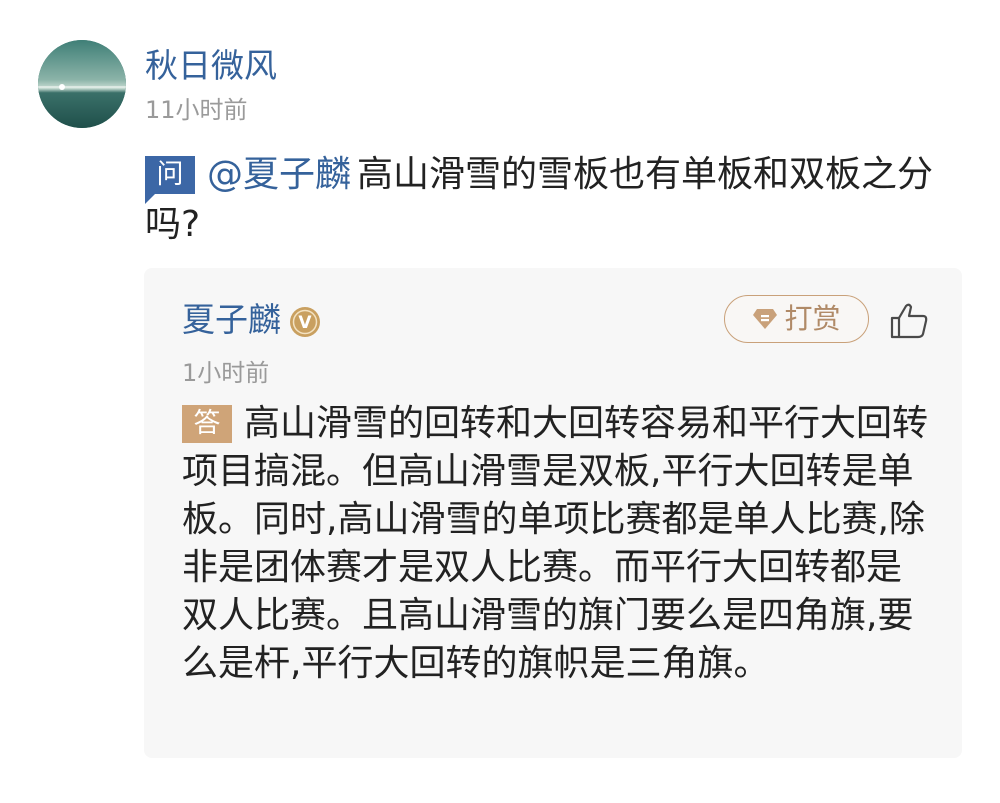  Describe the element at coordinates (909, 321) in the screenshot. I see `thumbs-up-icon` at that location.